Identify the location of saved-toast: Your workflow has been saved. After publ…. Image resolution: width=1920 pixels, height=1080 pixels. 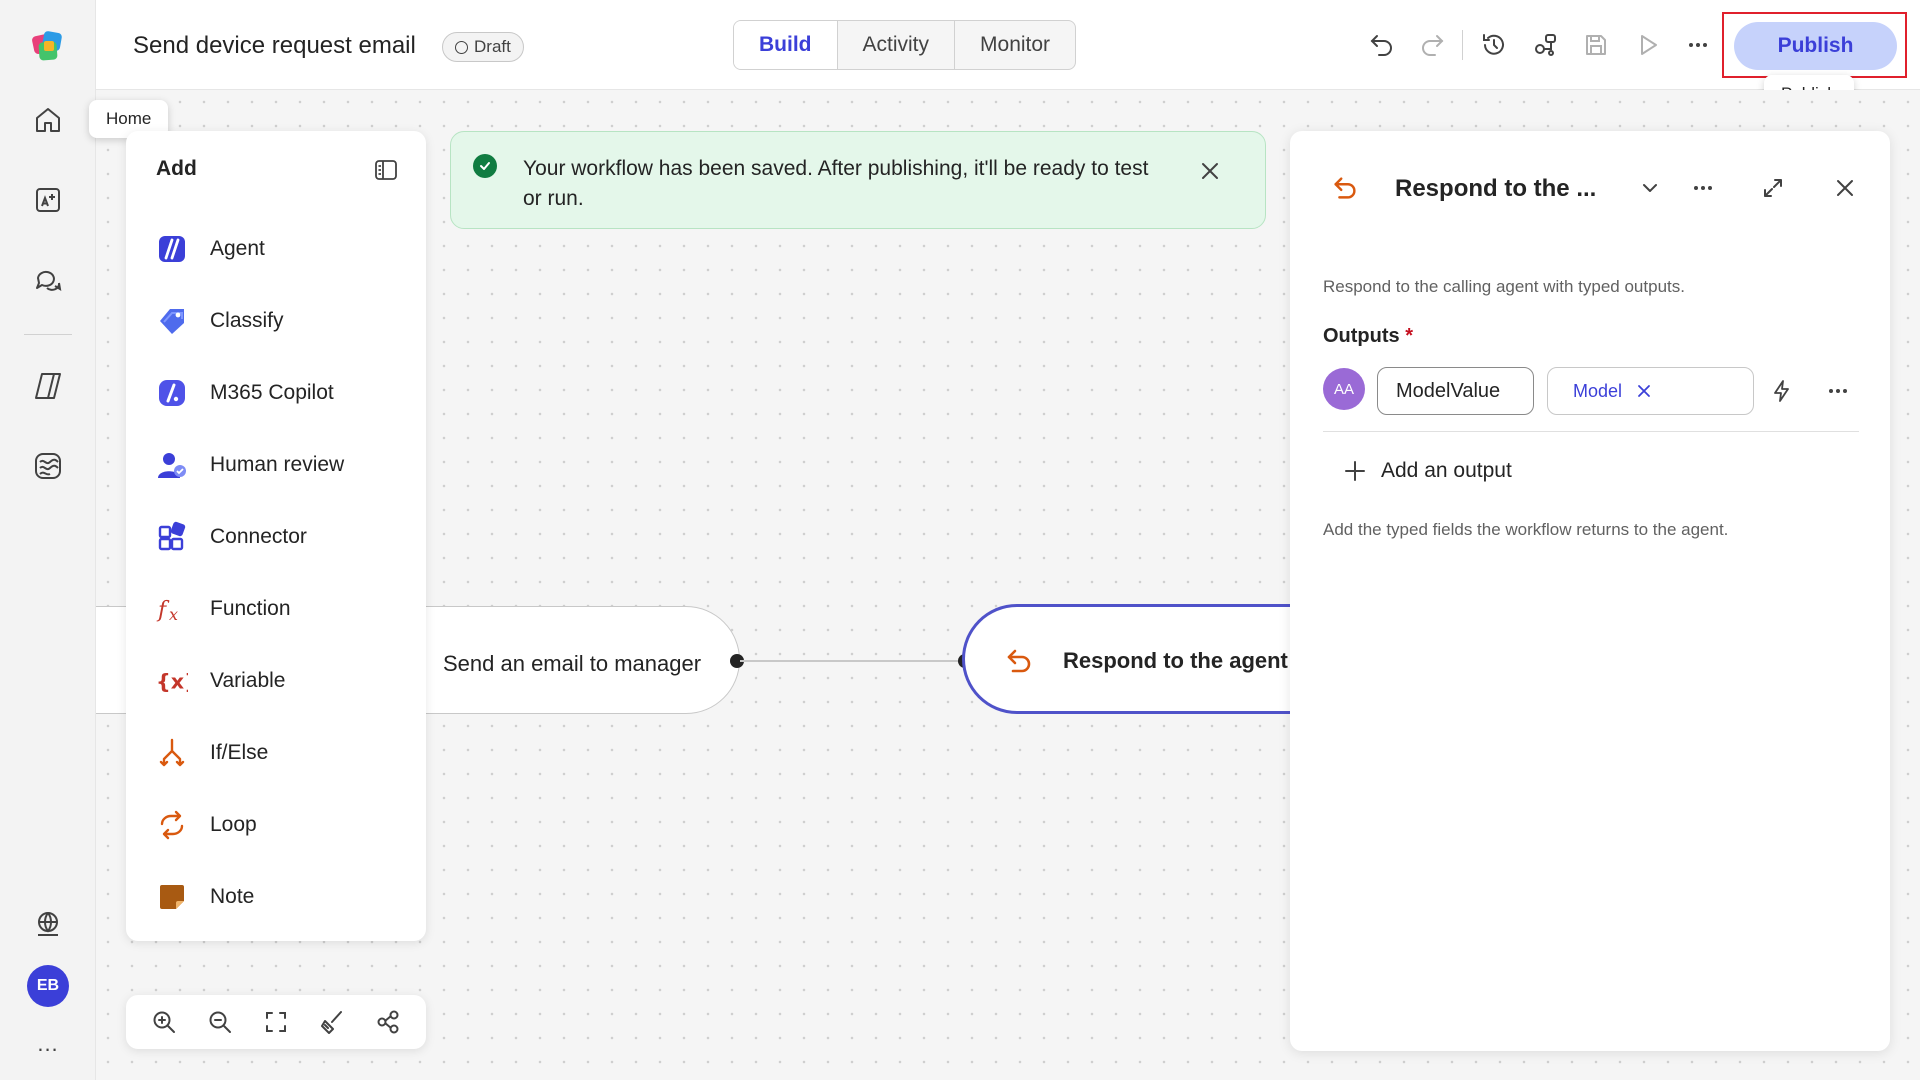
(858, 180).